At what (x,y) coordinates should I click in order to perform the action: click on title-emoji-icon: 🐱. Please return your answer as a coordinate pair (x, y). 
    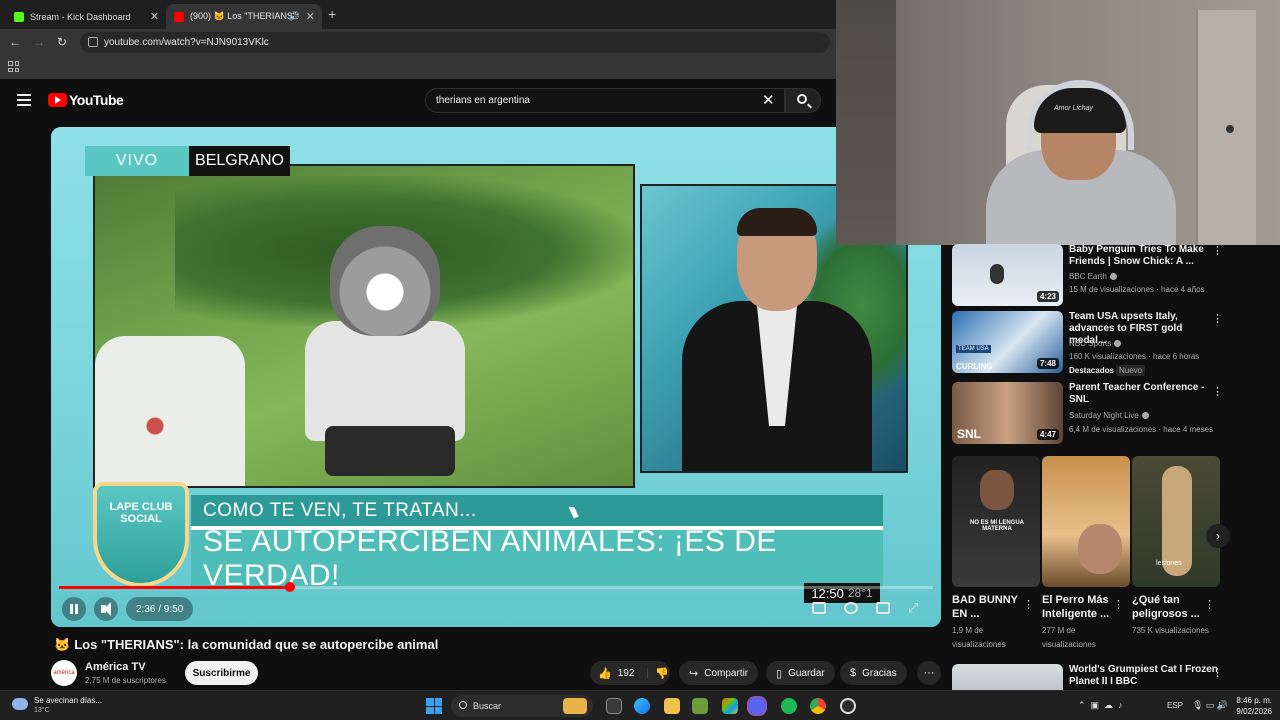
    Looking at the image, I should click on (62, 644).